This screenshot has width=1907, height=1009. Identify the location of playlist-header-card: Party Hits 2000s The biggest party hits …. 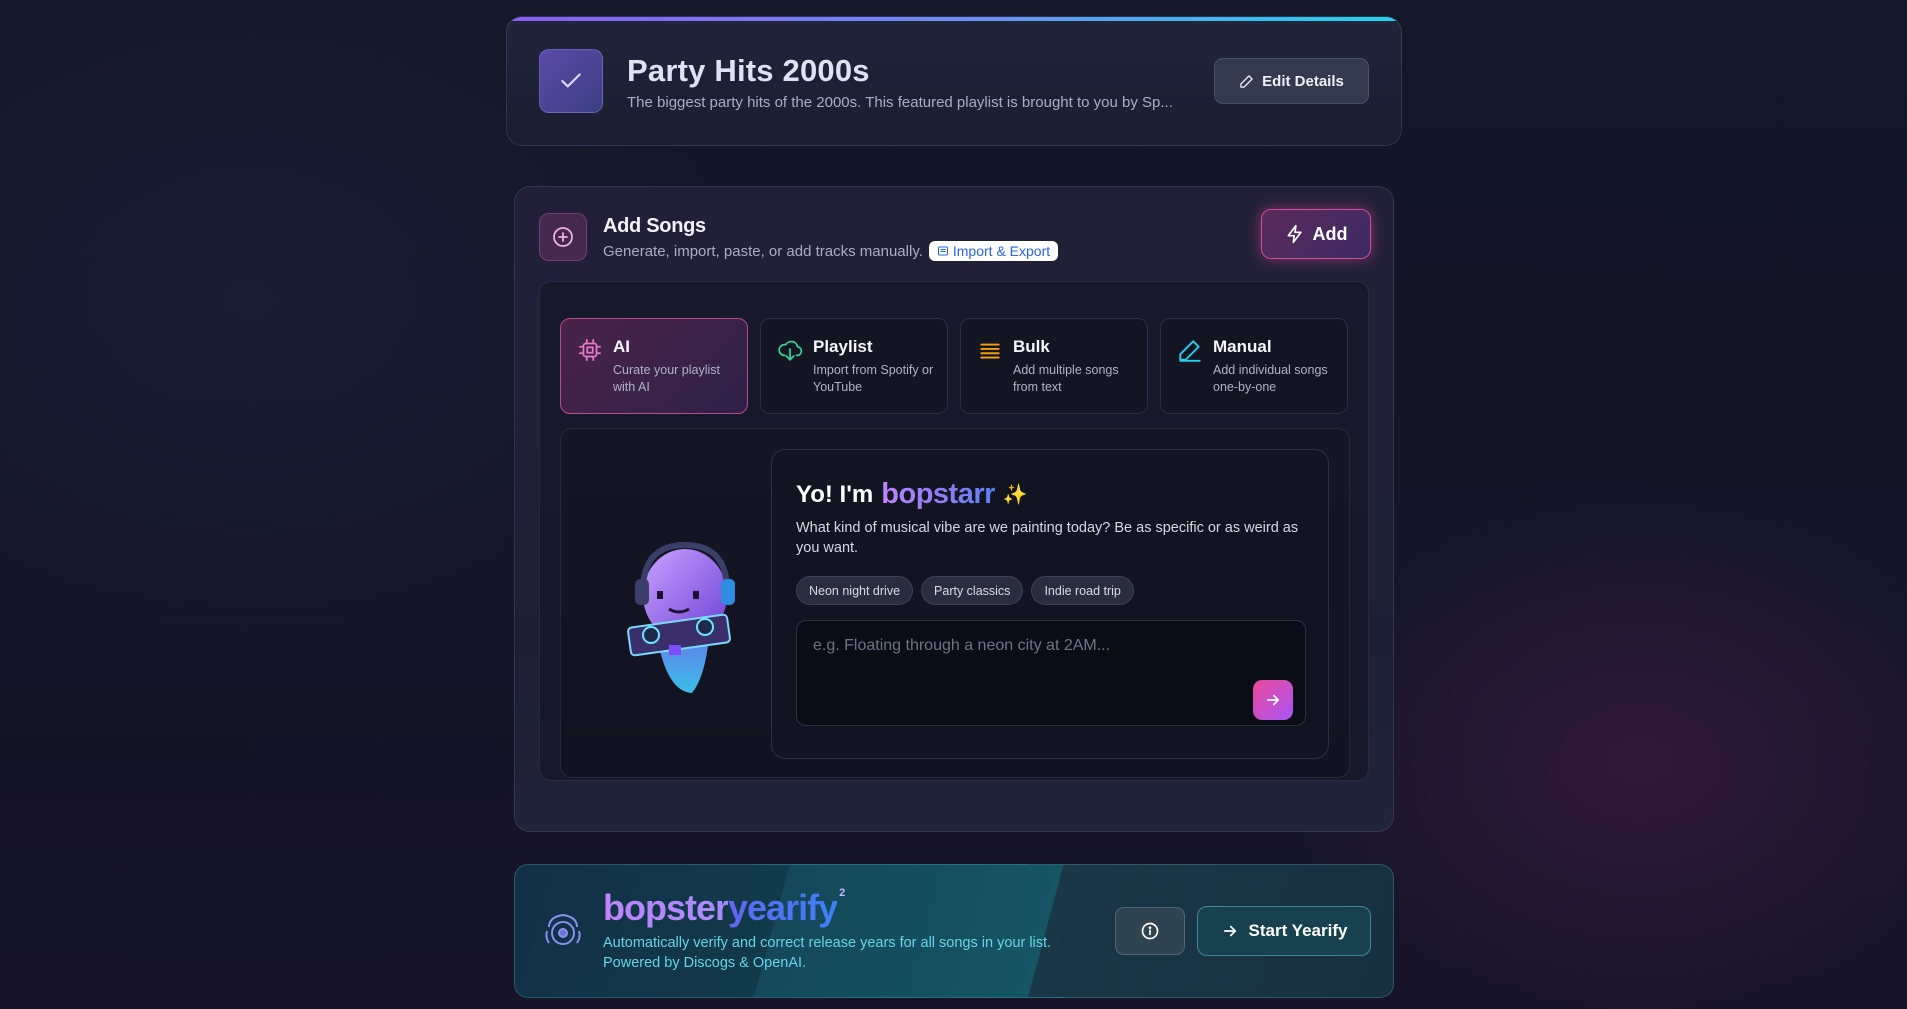
(954, 81).